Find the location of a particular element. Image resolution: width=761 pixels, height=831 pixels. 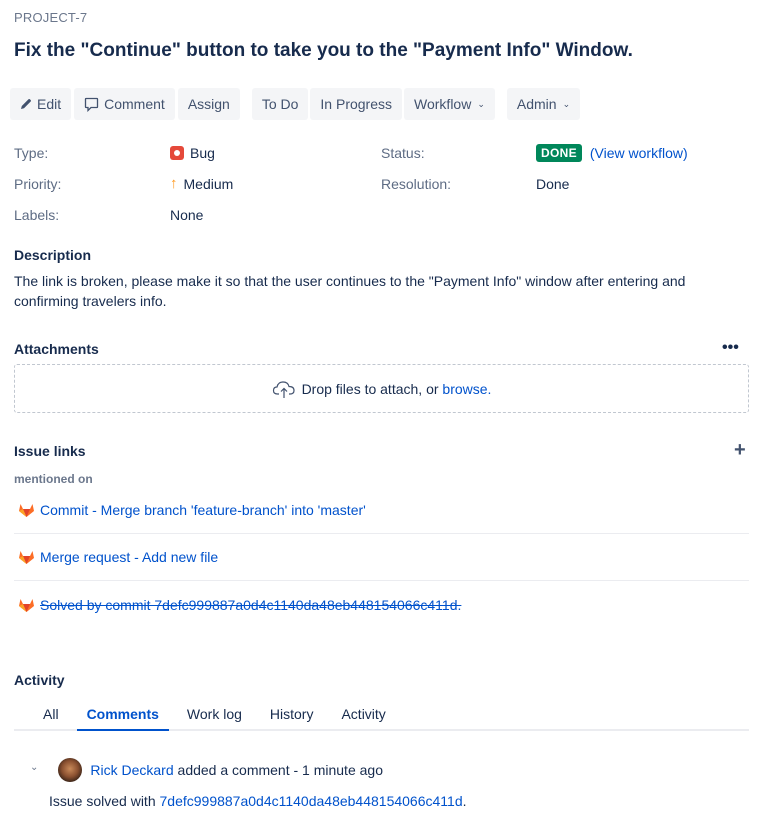

comment-suffix: . is located at coordinates (464, 801).